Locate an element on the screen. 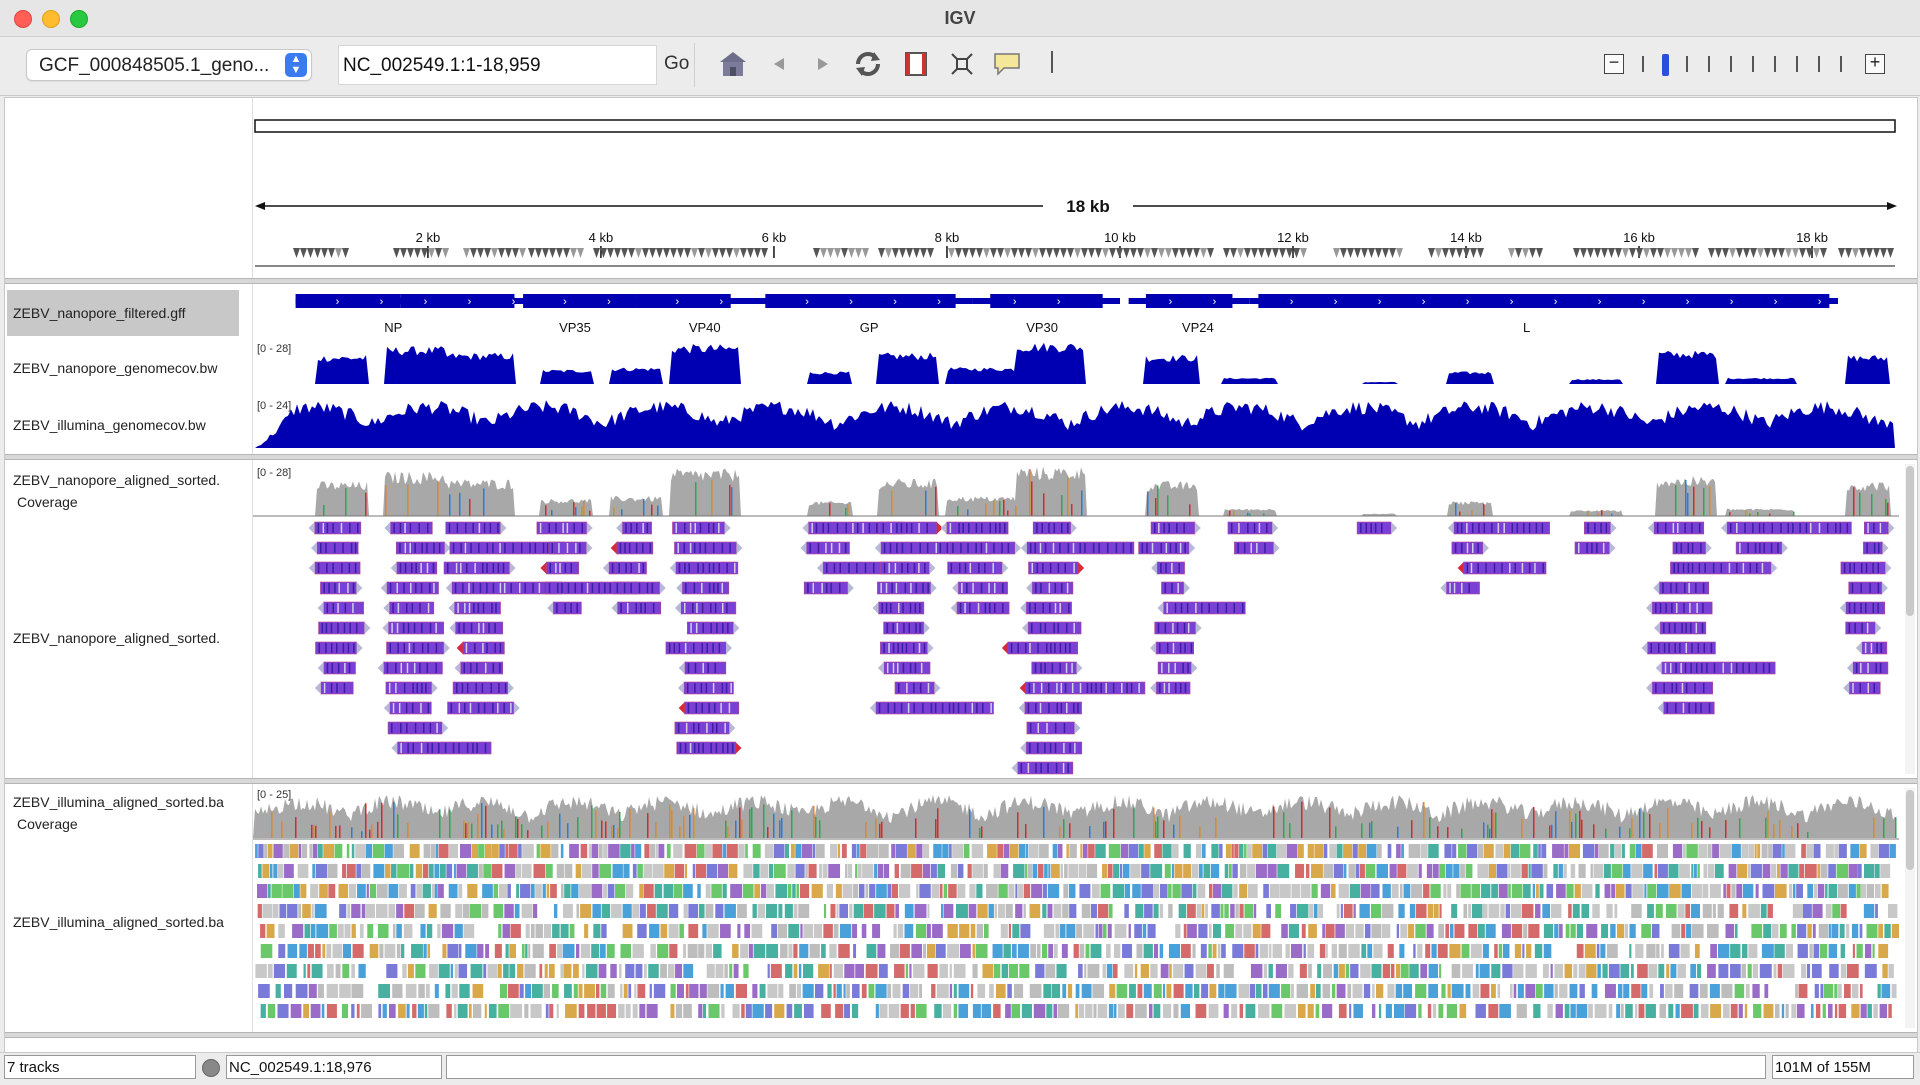  illumina-reads is located at coordinates (1078, 931).